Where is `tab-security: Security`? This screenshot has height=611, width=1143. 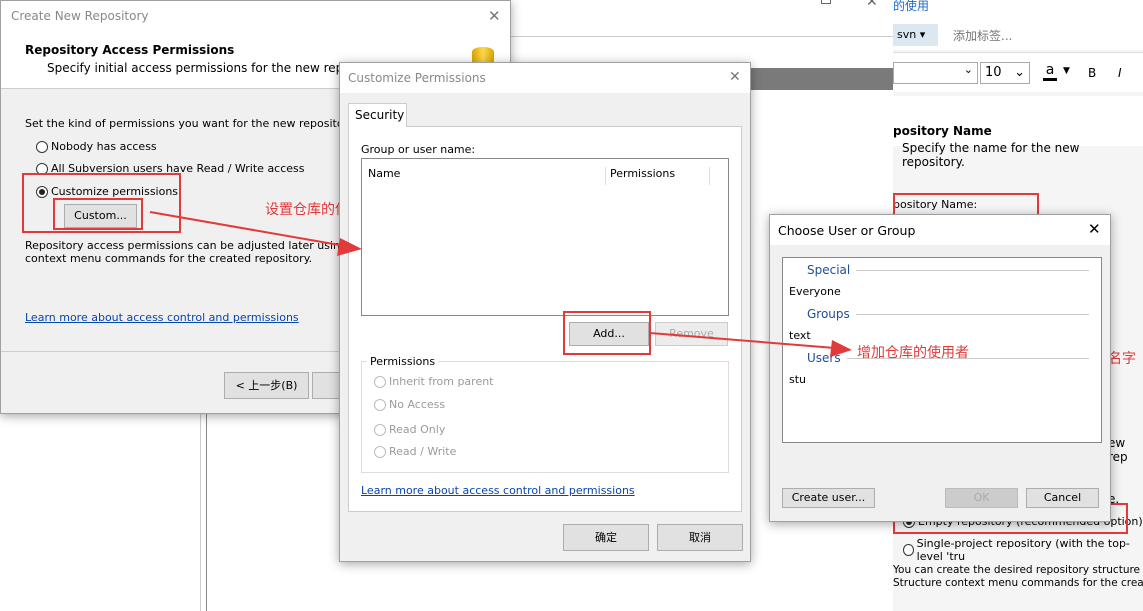
tab-security: Security is located at coordinates (377, 115).